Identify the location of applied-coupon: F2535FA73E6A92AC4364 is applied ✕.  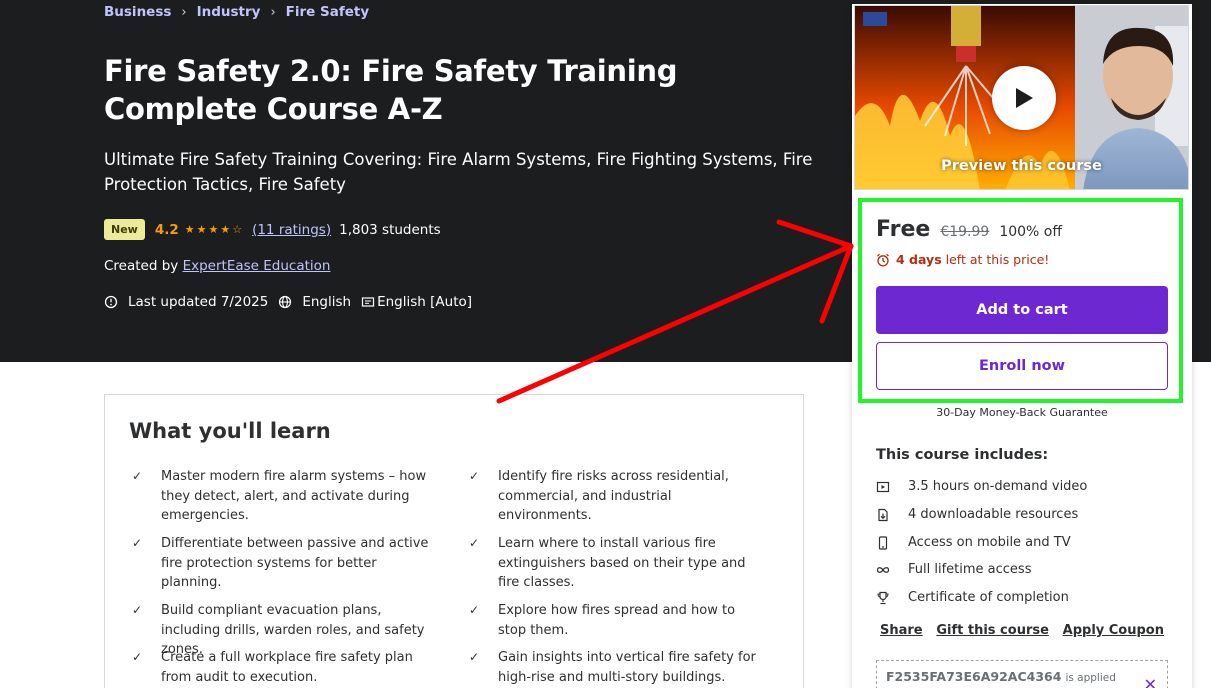
(1022, 674).